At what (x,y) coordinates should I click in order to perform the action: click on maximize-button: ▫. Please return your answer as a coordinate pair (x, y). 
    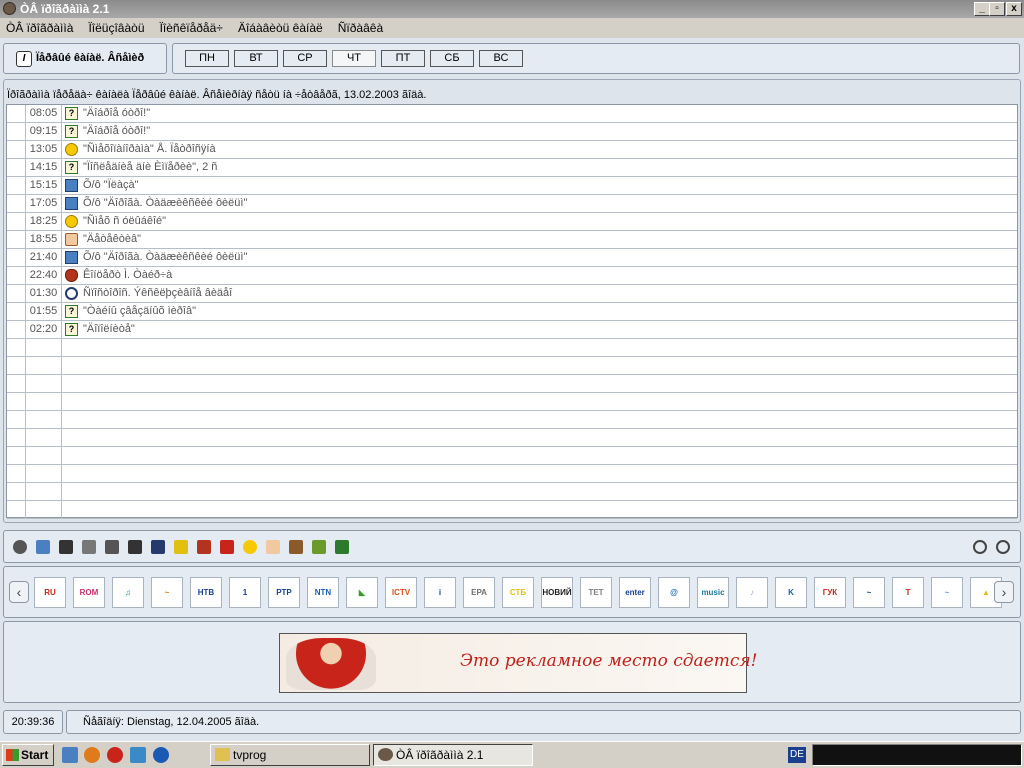
    Looking at the image, I should click on (997, 9).